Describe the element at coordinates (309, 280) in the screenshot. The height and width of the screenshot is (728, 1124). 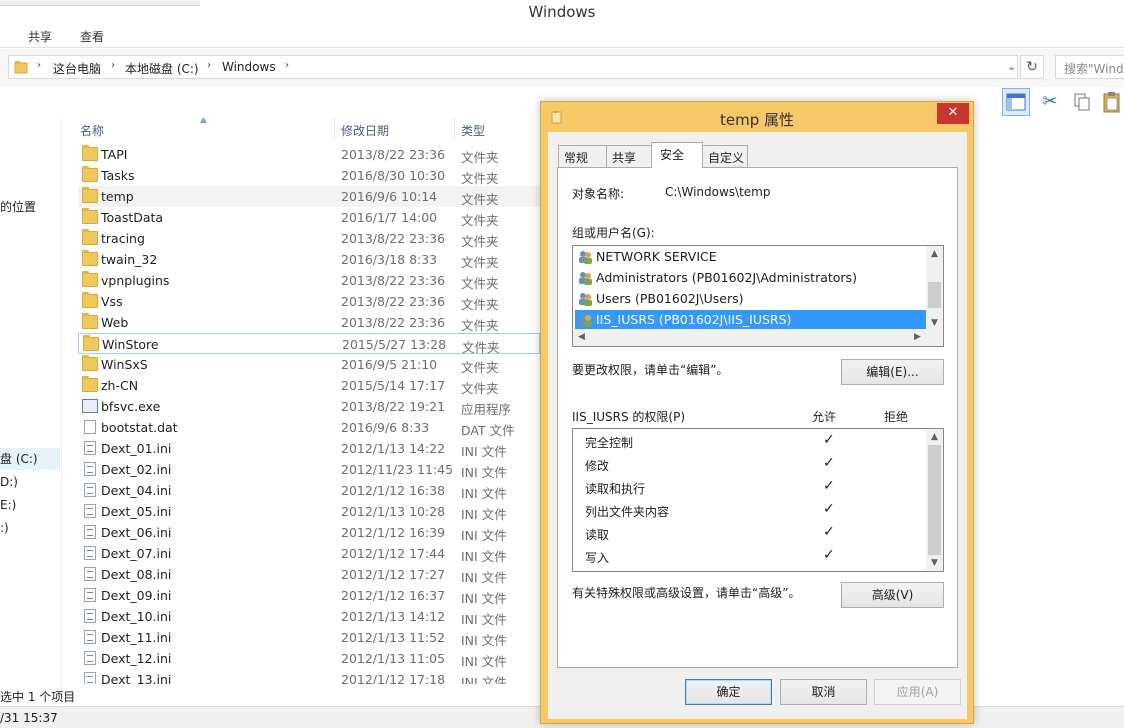
I see `file-row: vpnplugins 2013/8/22 23:36 文件夹` at that location.